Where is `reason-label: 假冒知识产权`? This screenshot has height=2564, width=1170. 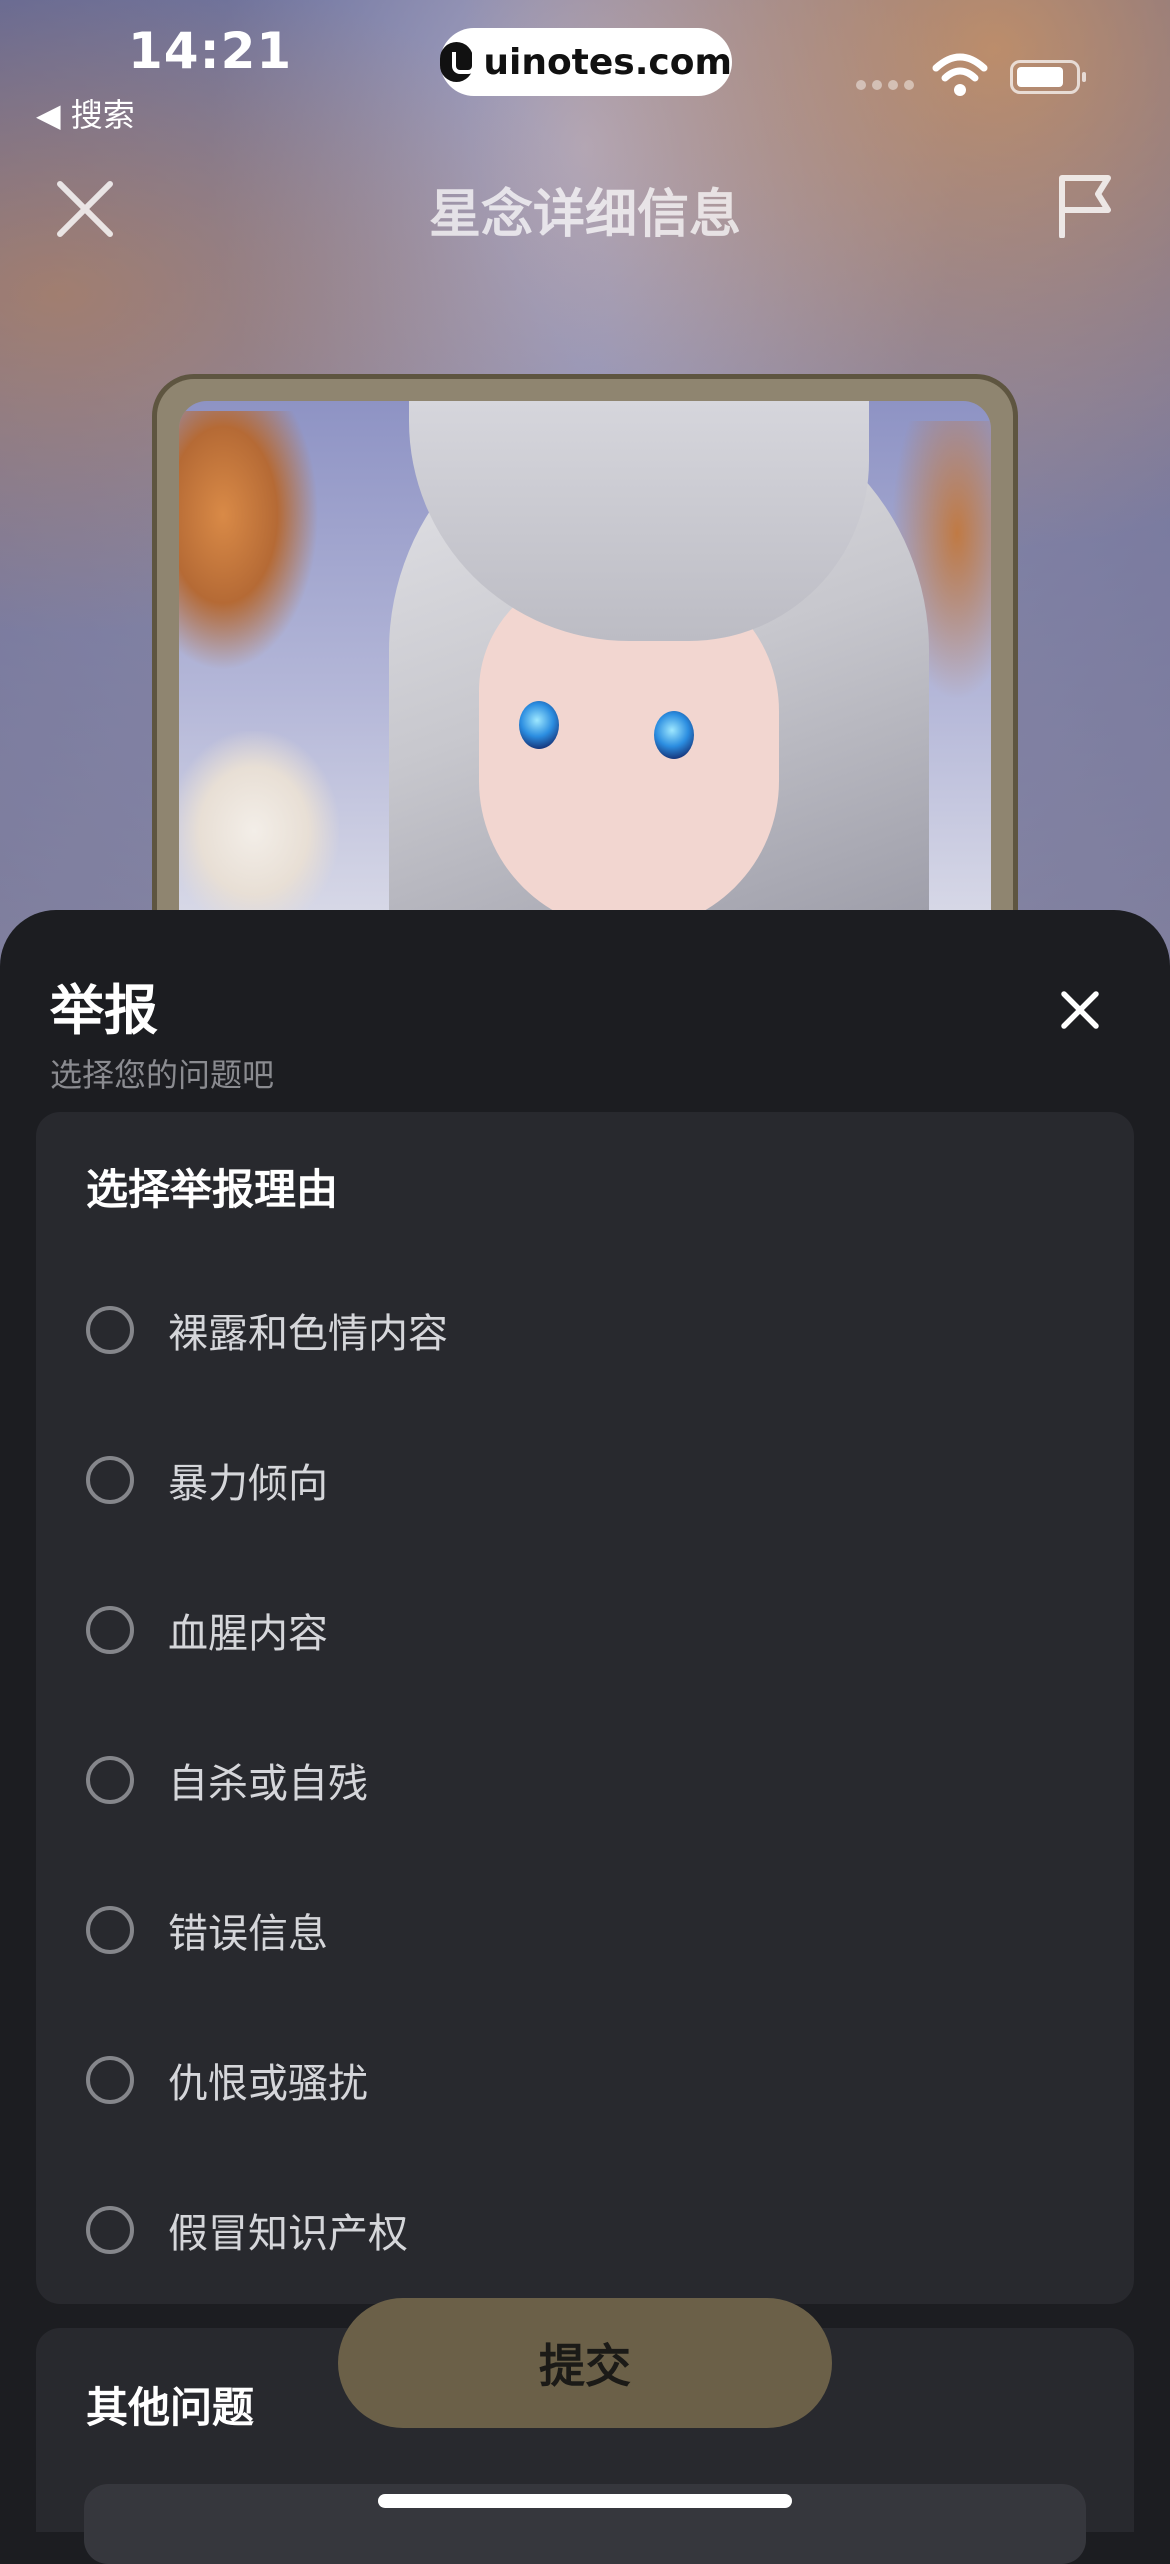
reason-label: 假冒知识产权 is located at coordinates (288, 2234).